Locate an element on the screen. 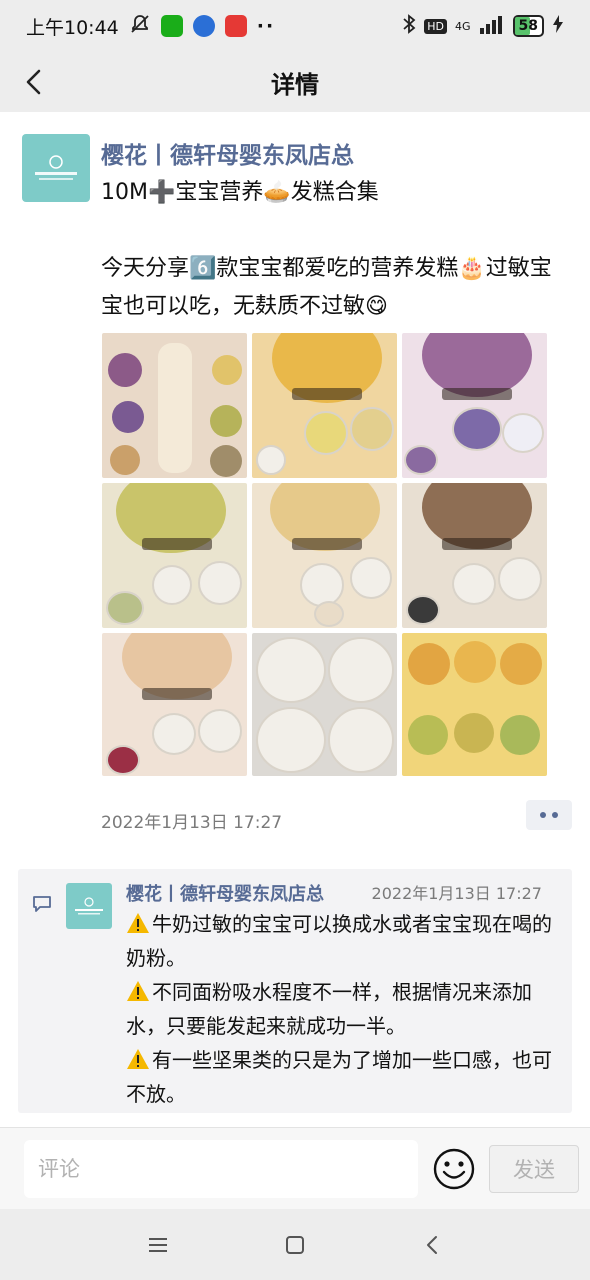 This screenshot has width=590, height=1280. more-actions-button is located at coordinates (549, 815).